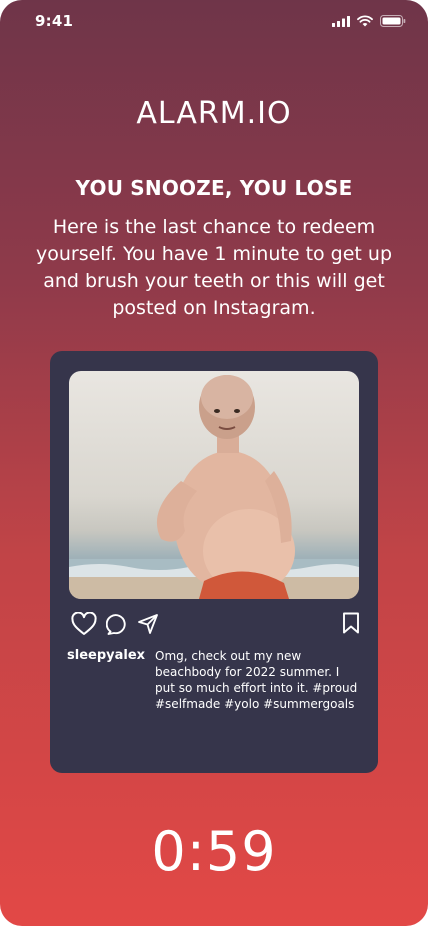 This screenshot has width=428, height=926. What do you see at coordinates (393, 21) in the screenshot?
I see `battery-icon` at bounding box center [393, 21].